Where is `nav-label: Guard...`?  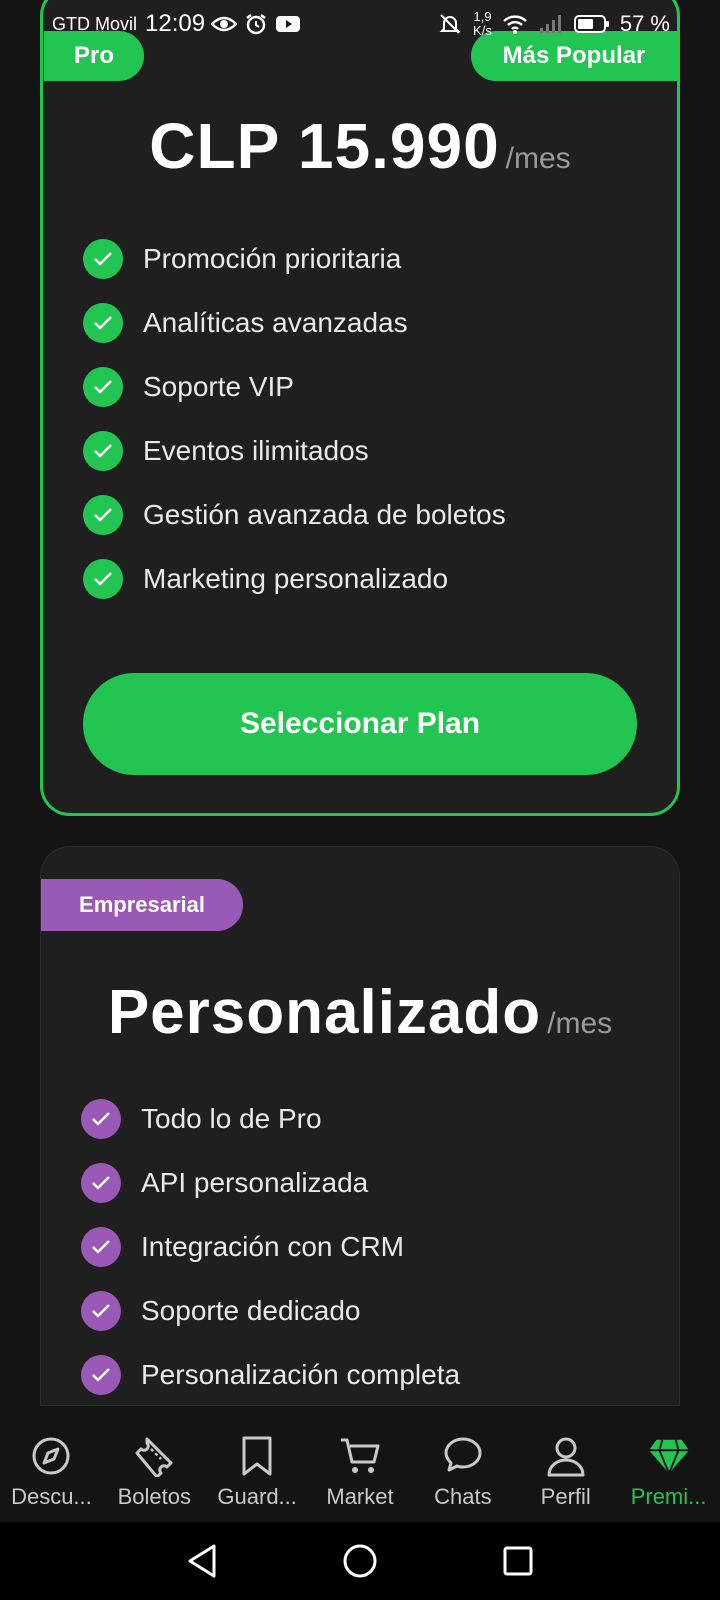
nav-label: Guard... is located at coordinates (257, 1496).